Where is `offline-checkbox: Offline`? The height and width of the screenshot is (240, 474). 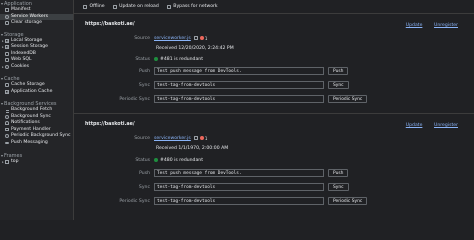 offline-checkbox: Offline is located at coordinates (94, 6).